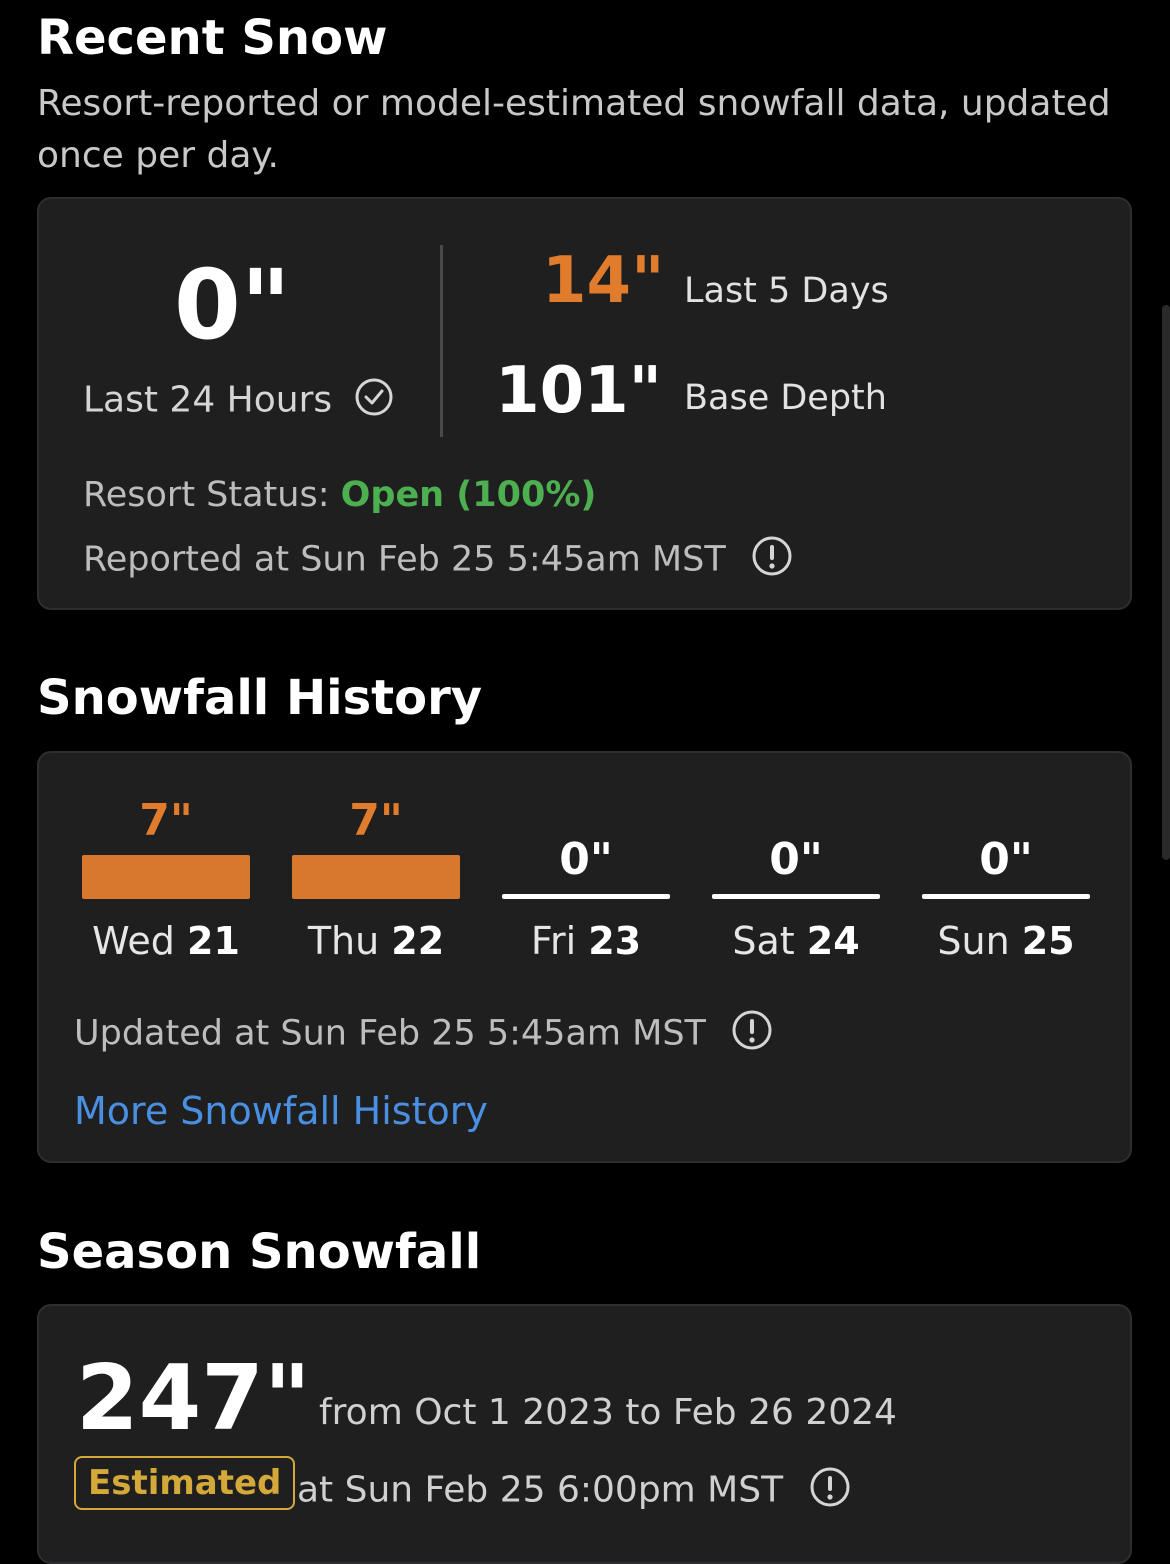 This screenshot has height=1564, width=1170. Describe the element at coordinates (259, 1252) in the screenshot. I see `season-snowfall-title: Season Snowfall` at that location.